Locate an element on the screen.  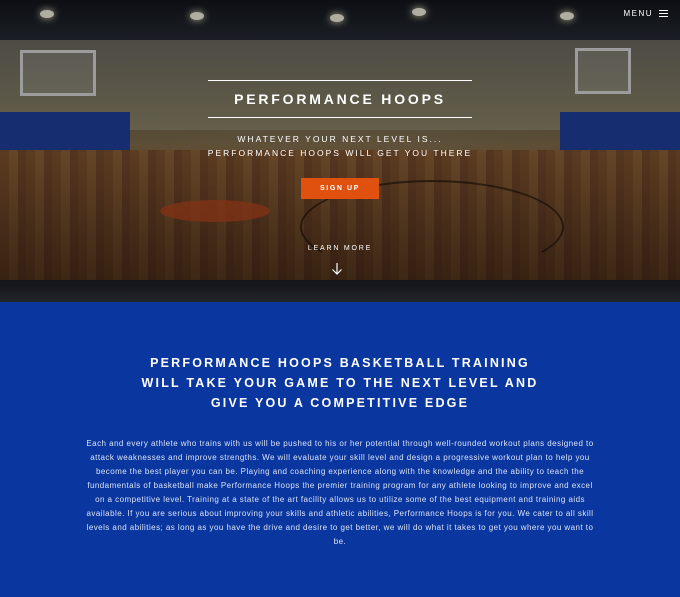
hero-title: PERFORMANCE HOOPS is located at coordinates (340, 99).